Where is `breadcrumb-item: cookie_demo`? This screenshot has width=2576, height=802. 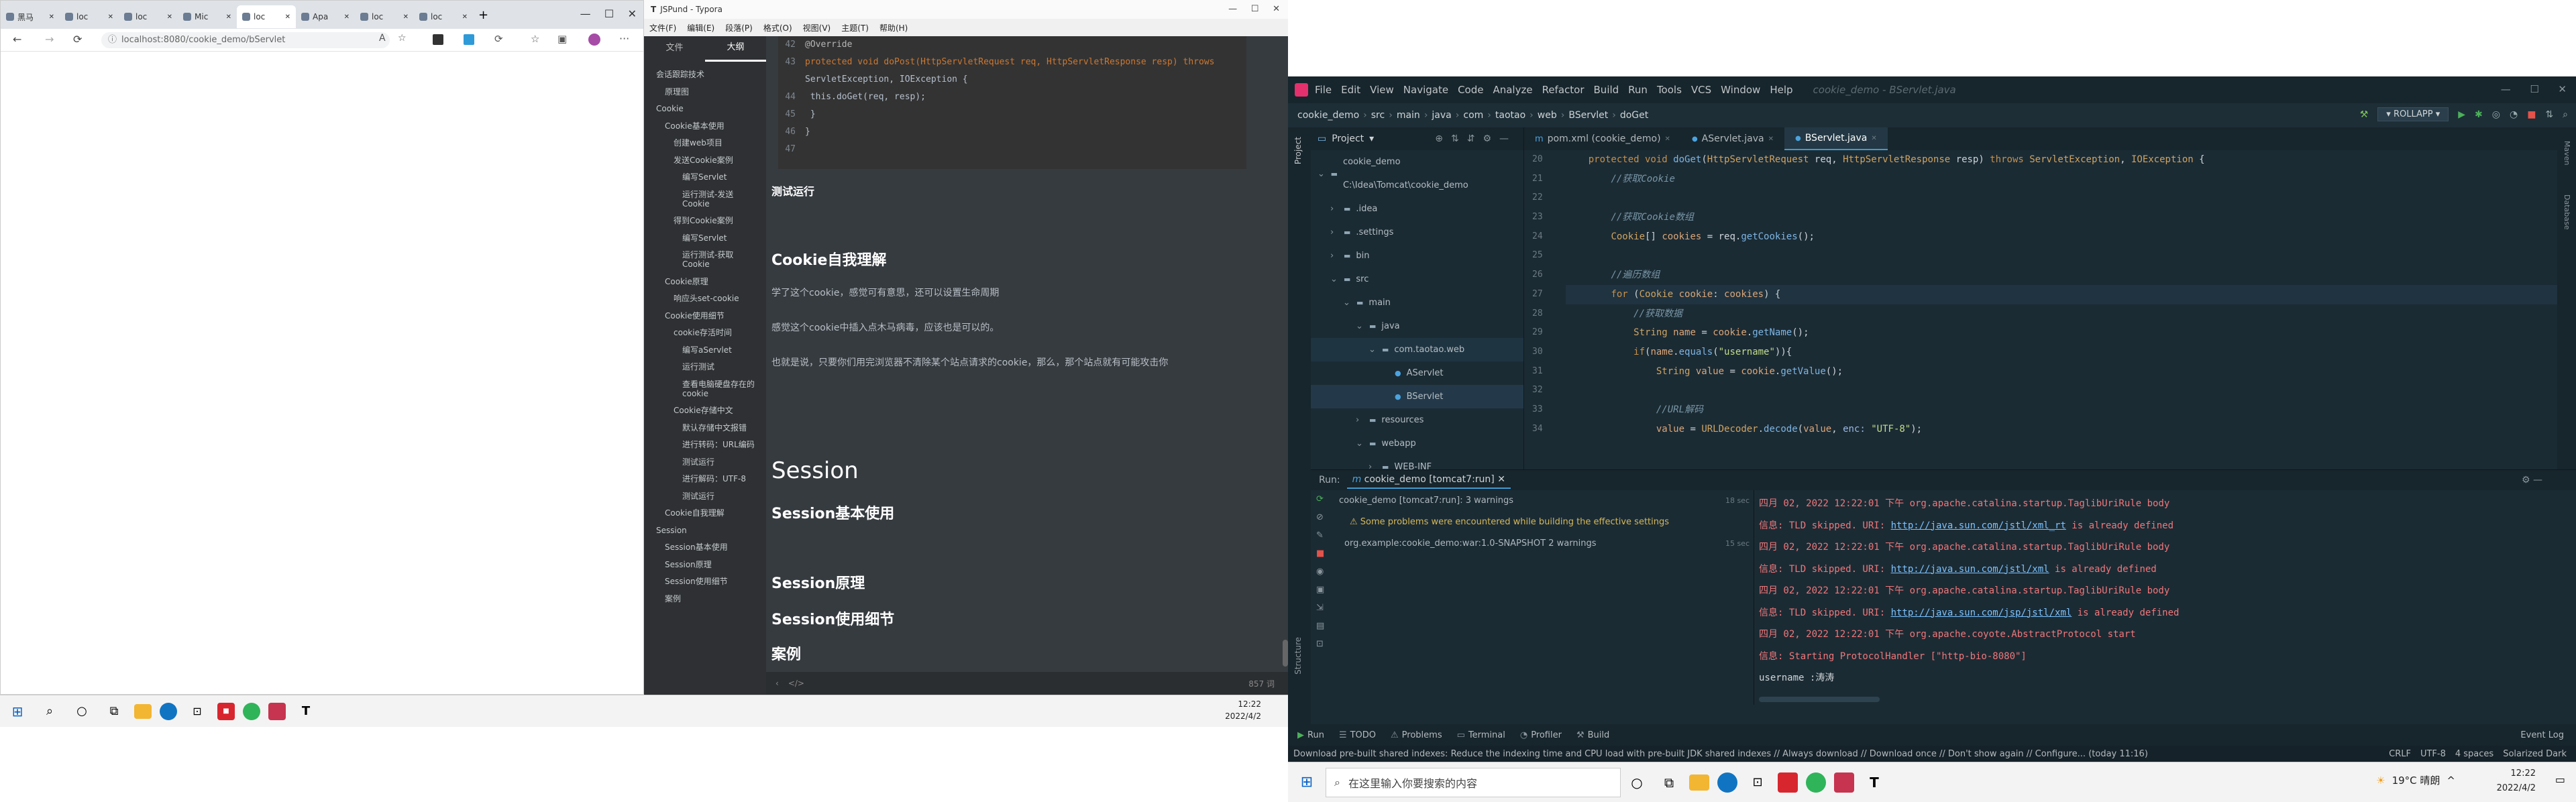
breadcrumb-item: cookie_demo is located at coordinates (1328, 115).